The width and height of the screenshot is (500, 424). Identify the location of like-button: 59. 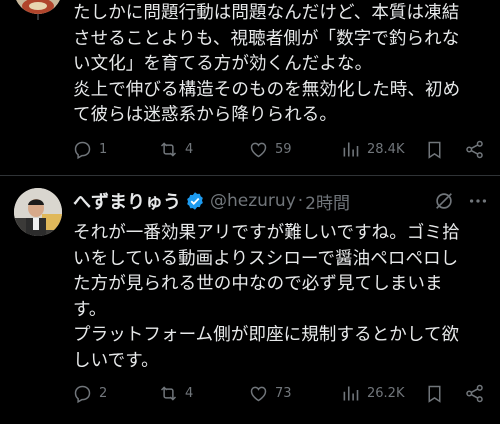
(270, 149).